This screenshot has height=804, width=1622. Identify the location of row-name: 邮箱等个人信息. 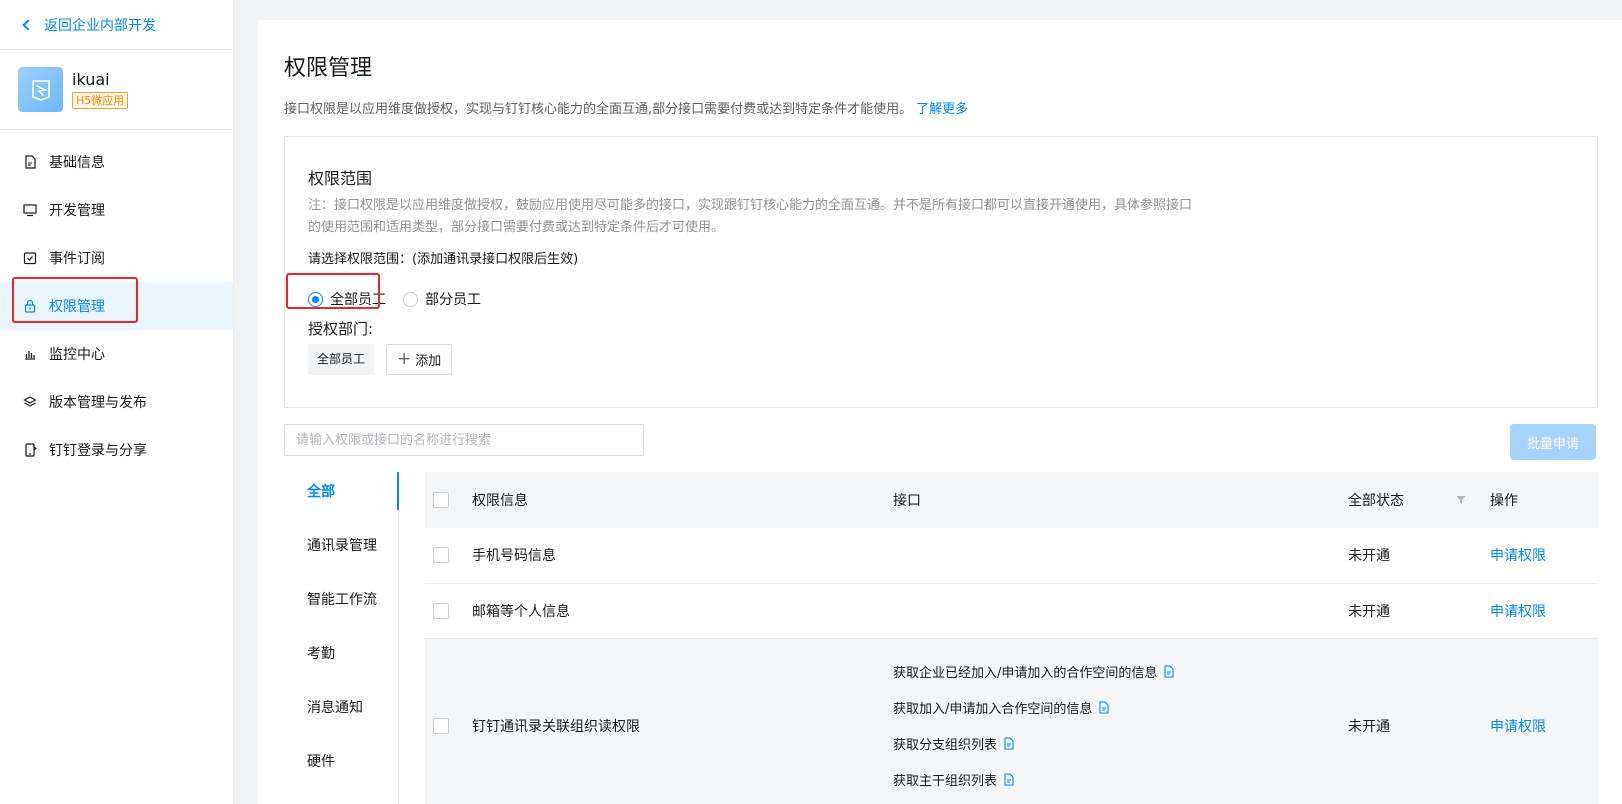
(682, 611).